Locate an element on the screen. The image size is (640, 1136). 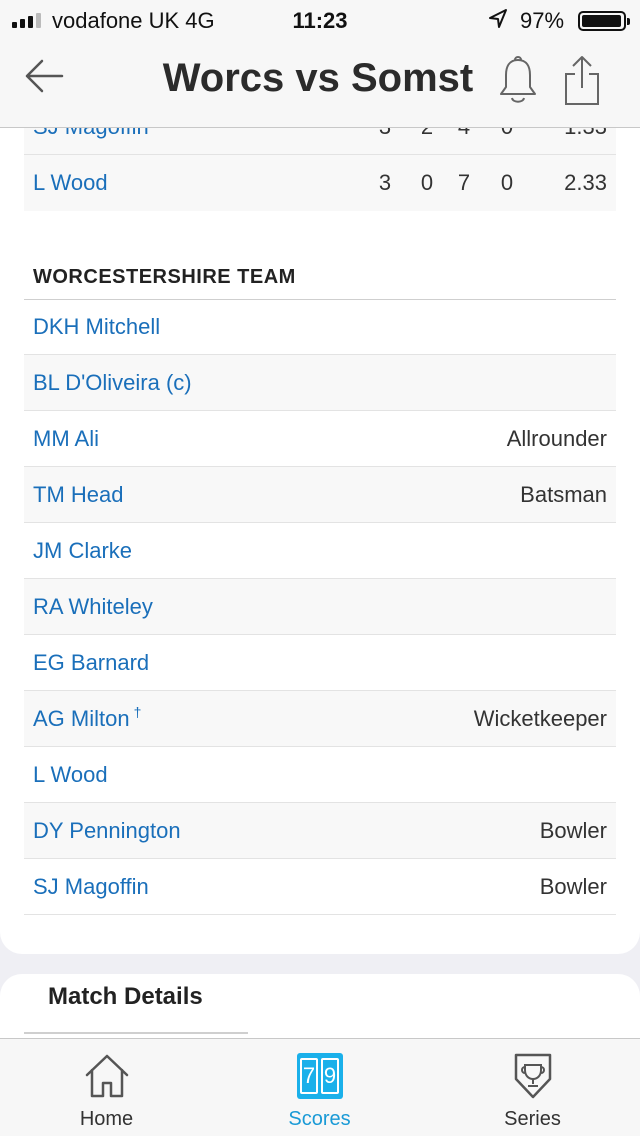
player-name: AG Milton † is located at coordinates (87, 718).